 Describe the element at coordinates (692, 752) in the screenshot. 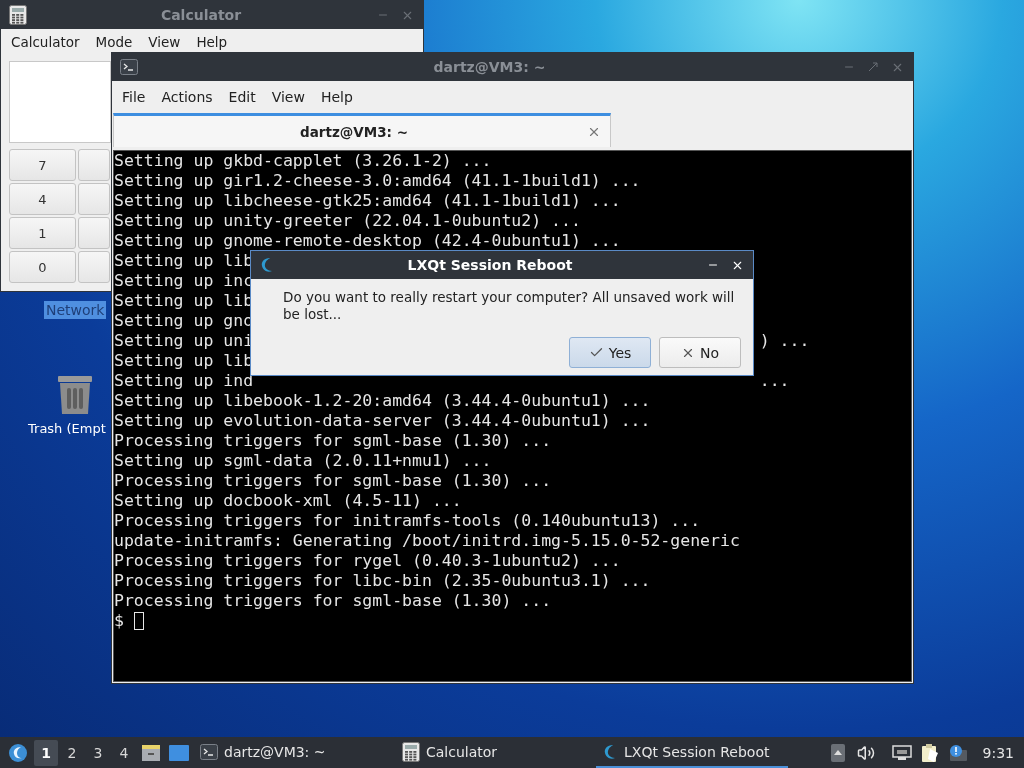

I see `taskbar-task: LXQt Session Reboot` at that location.